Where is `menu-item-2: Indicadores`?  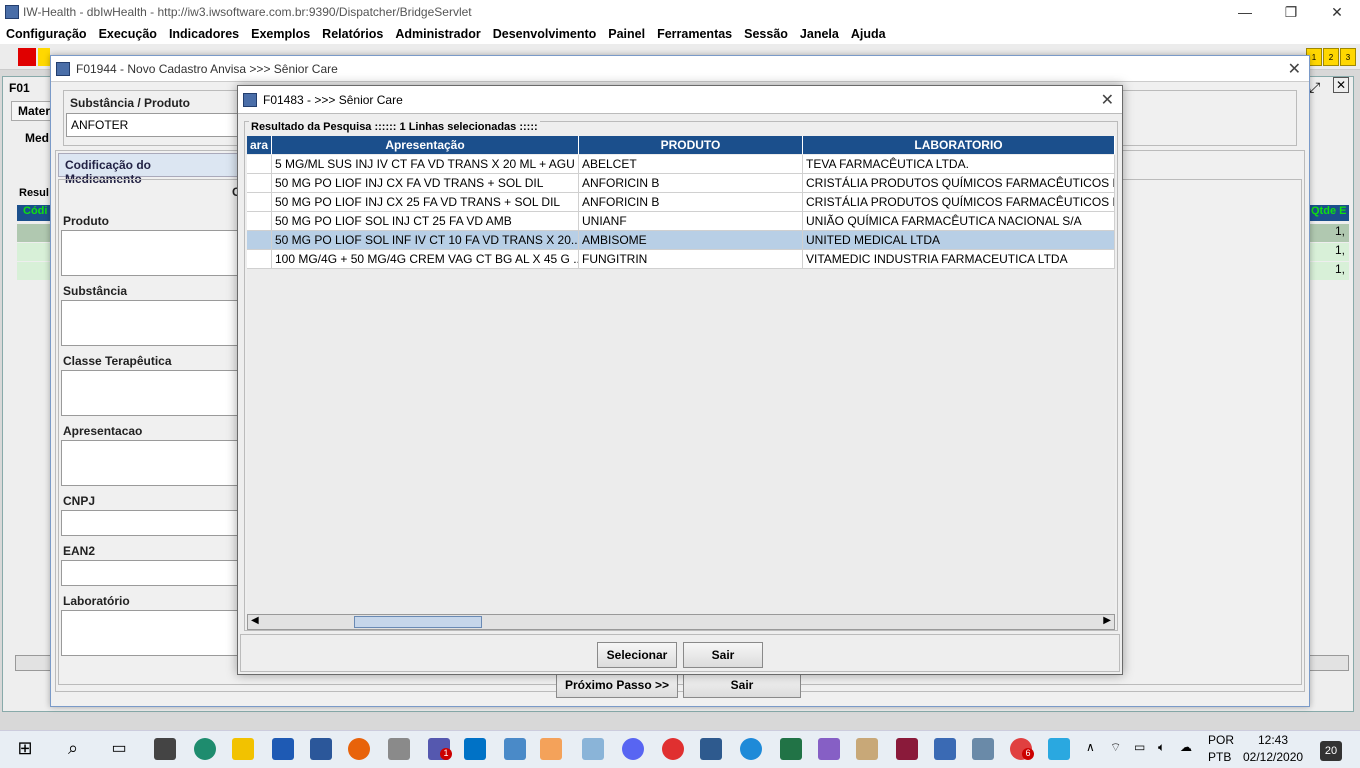
menu-item-2: Indicadores is located at coordinates (204, 34).